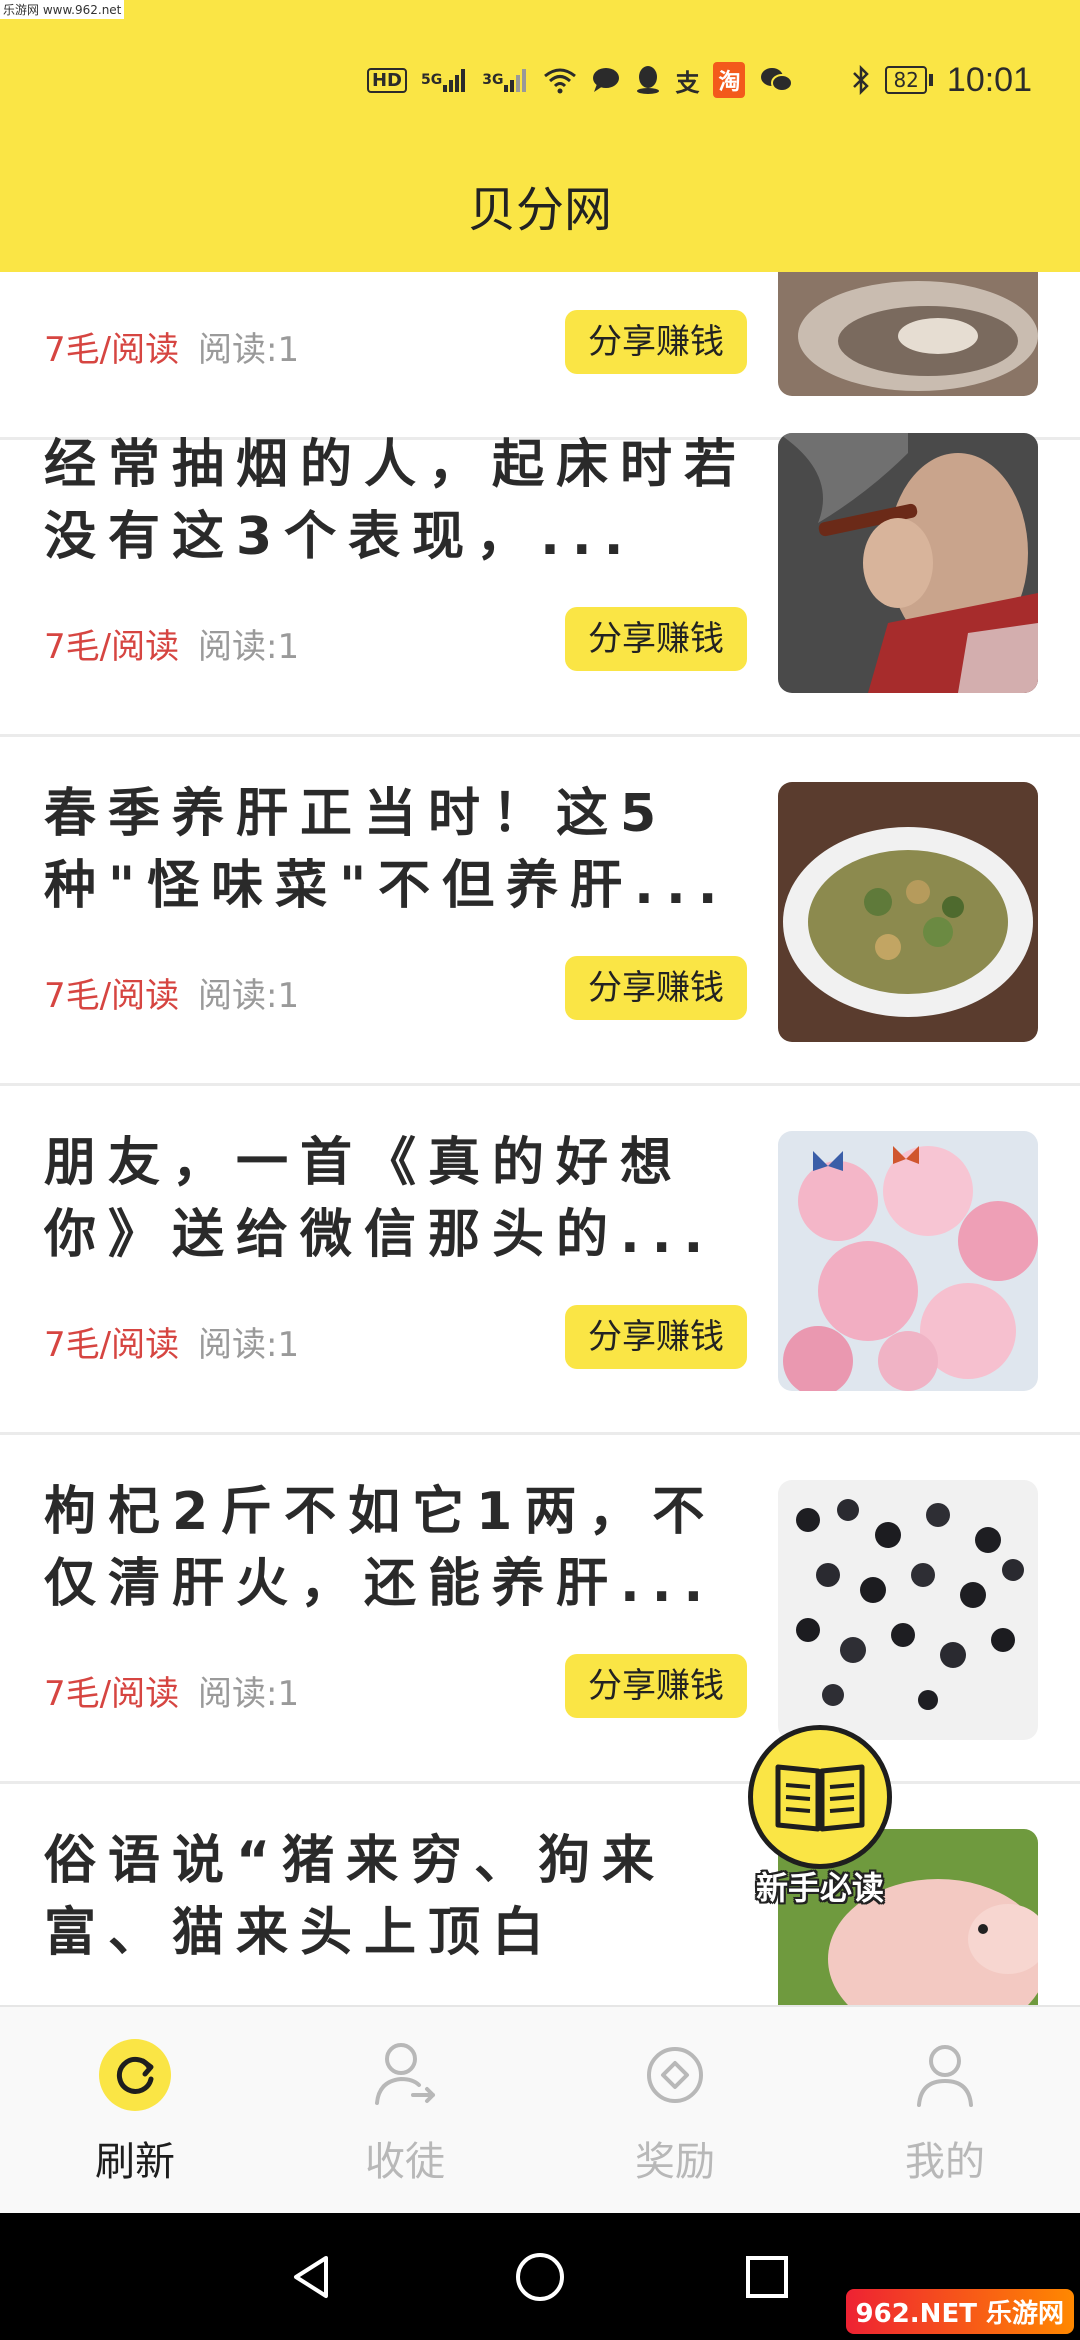 This screenshot has width=1080, height=2340. What do you see at coordinates (861, 80) in the screenshot?
I see `bluetooth-icon` at bounding box center [861, 80].